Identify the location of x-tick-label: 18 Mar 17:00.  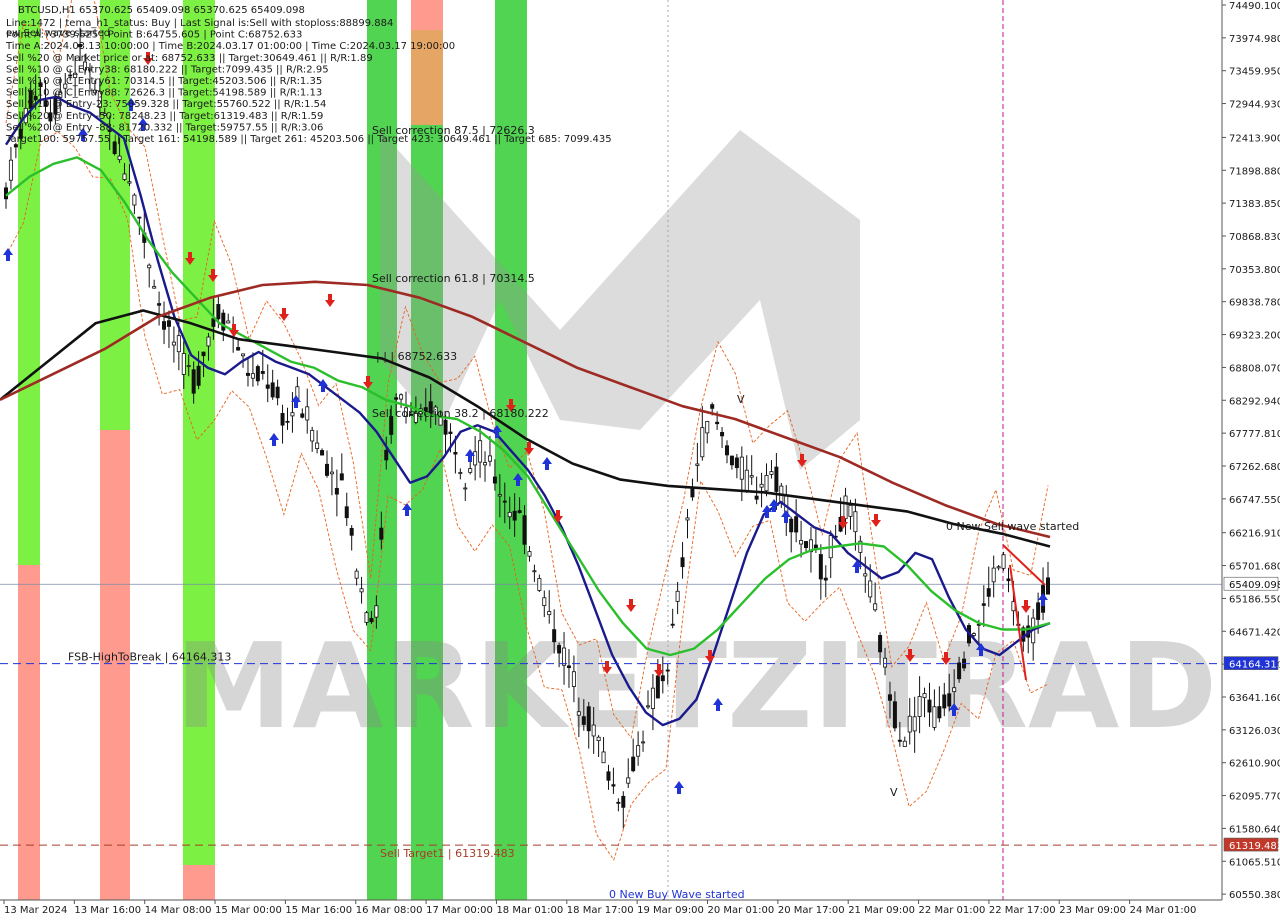
(600, 910).